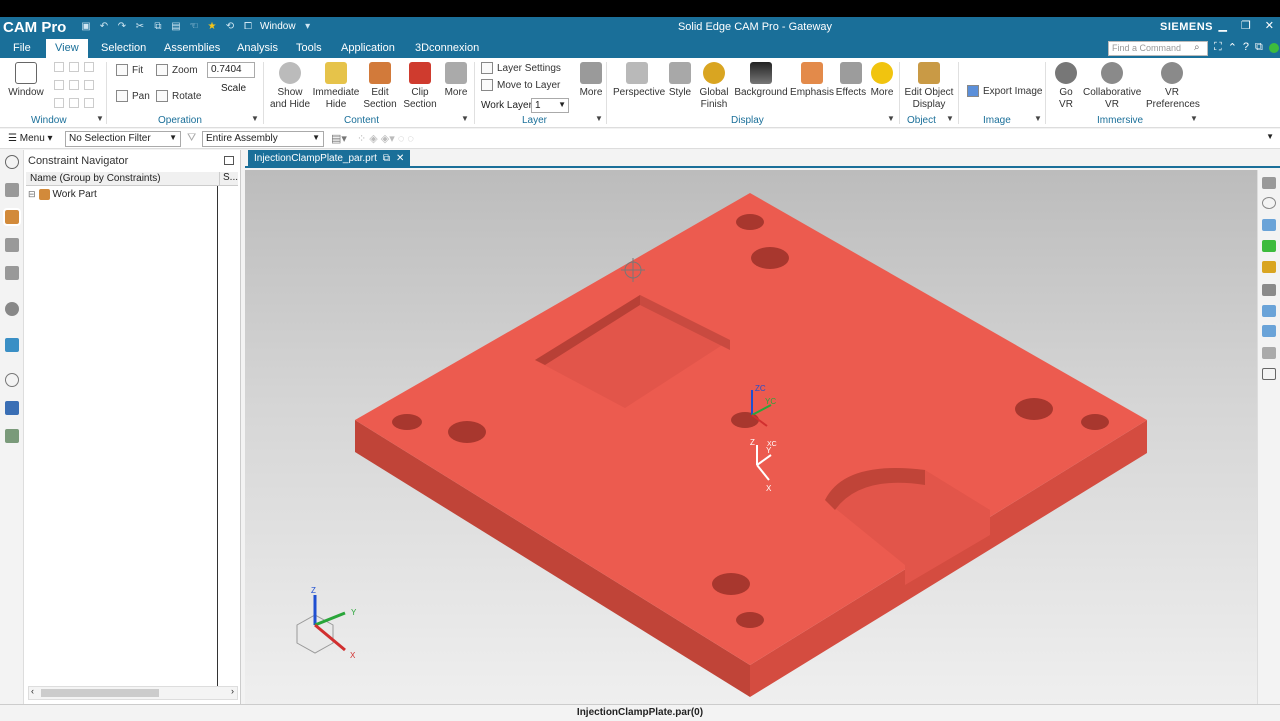 This screenshot has width=1280, height=721. Describe the element at coordinates (812, 80) in the screenshot. I see `emphasis-button: Emphasis` at that location.